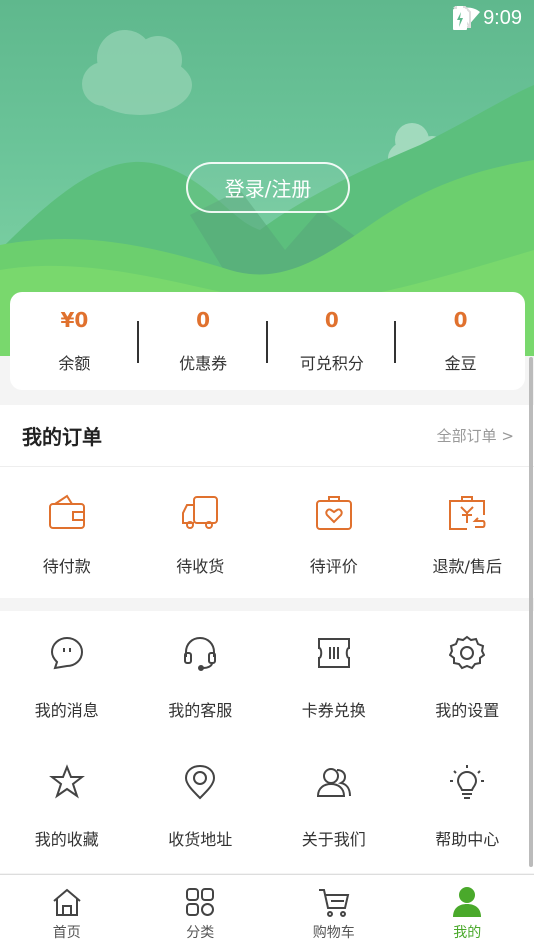 This screenshot has height=949, width=534. I want to click on order-label: 待评价, so click(333, 566).